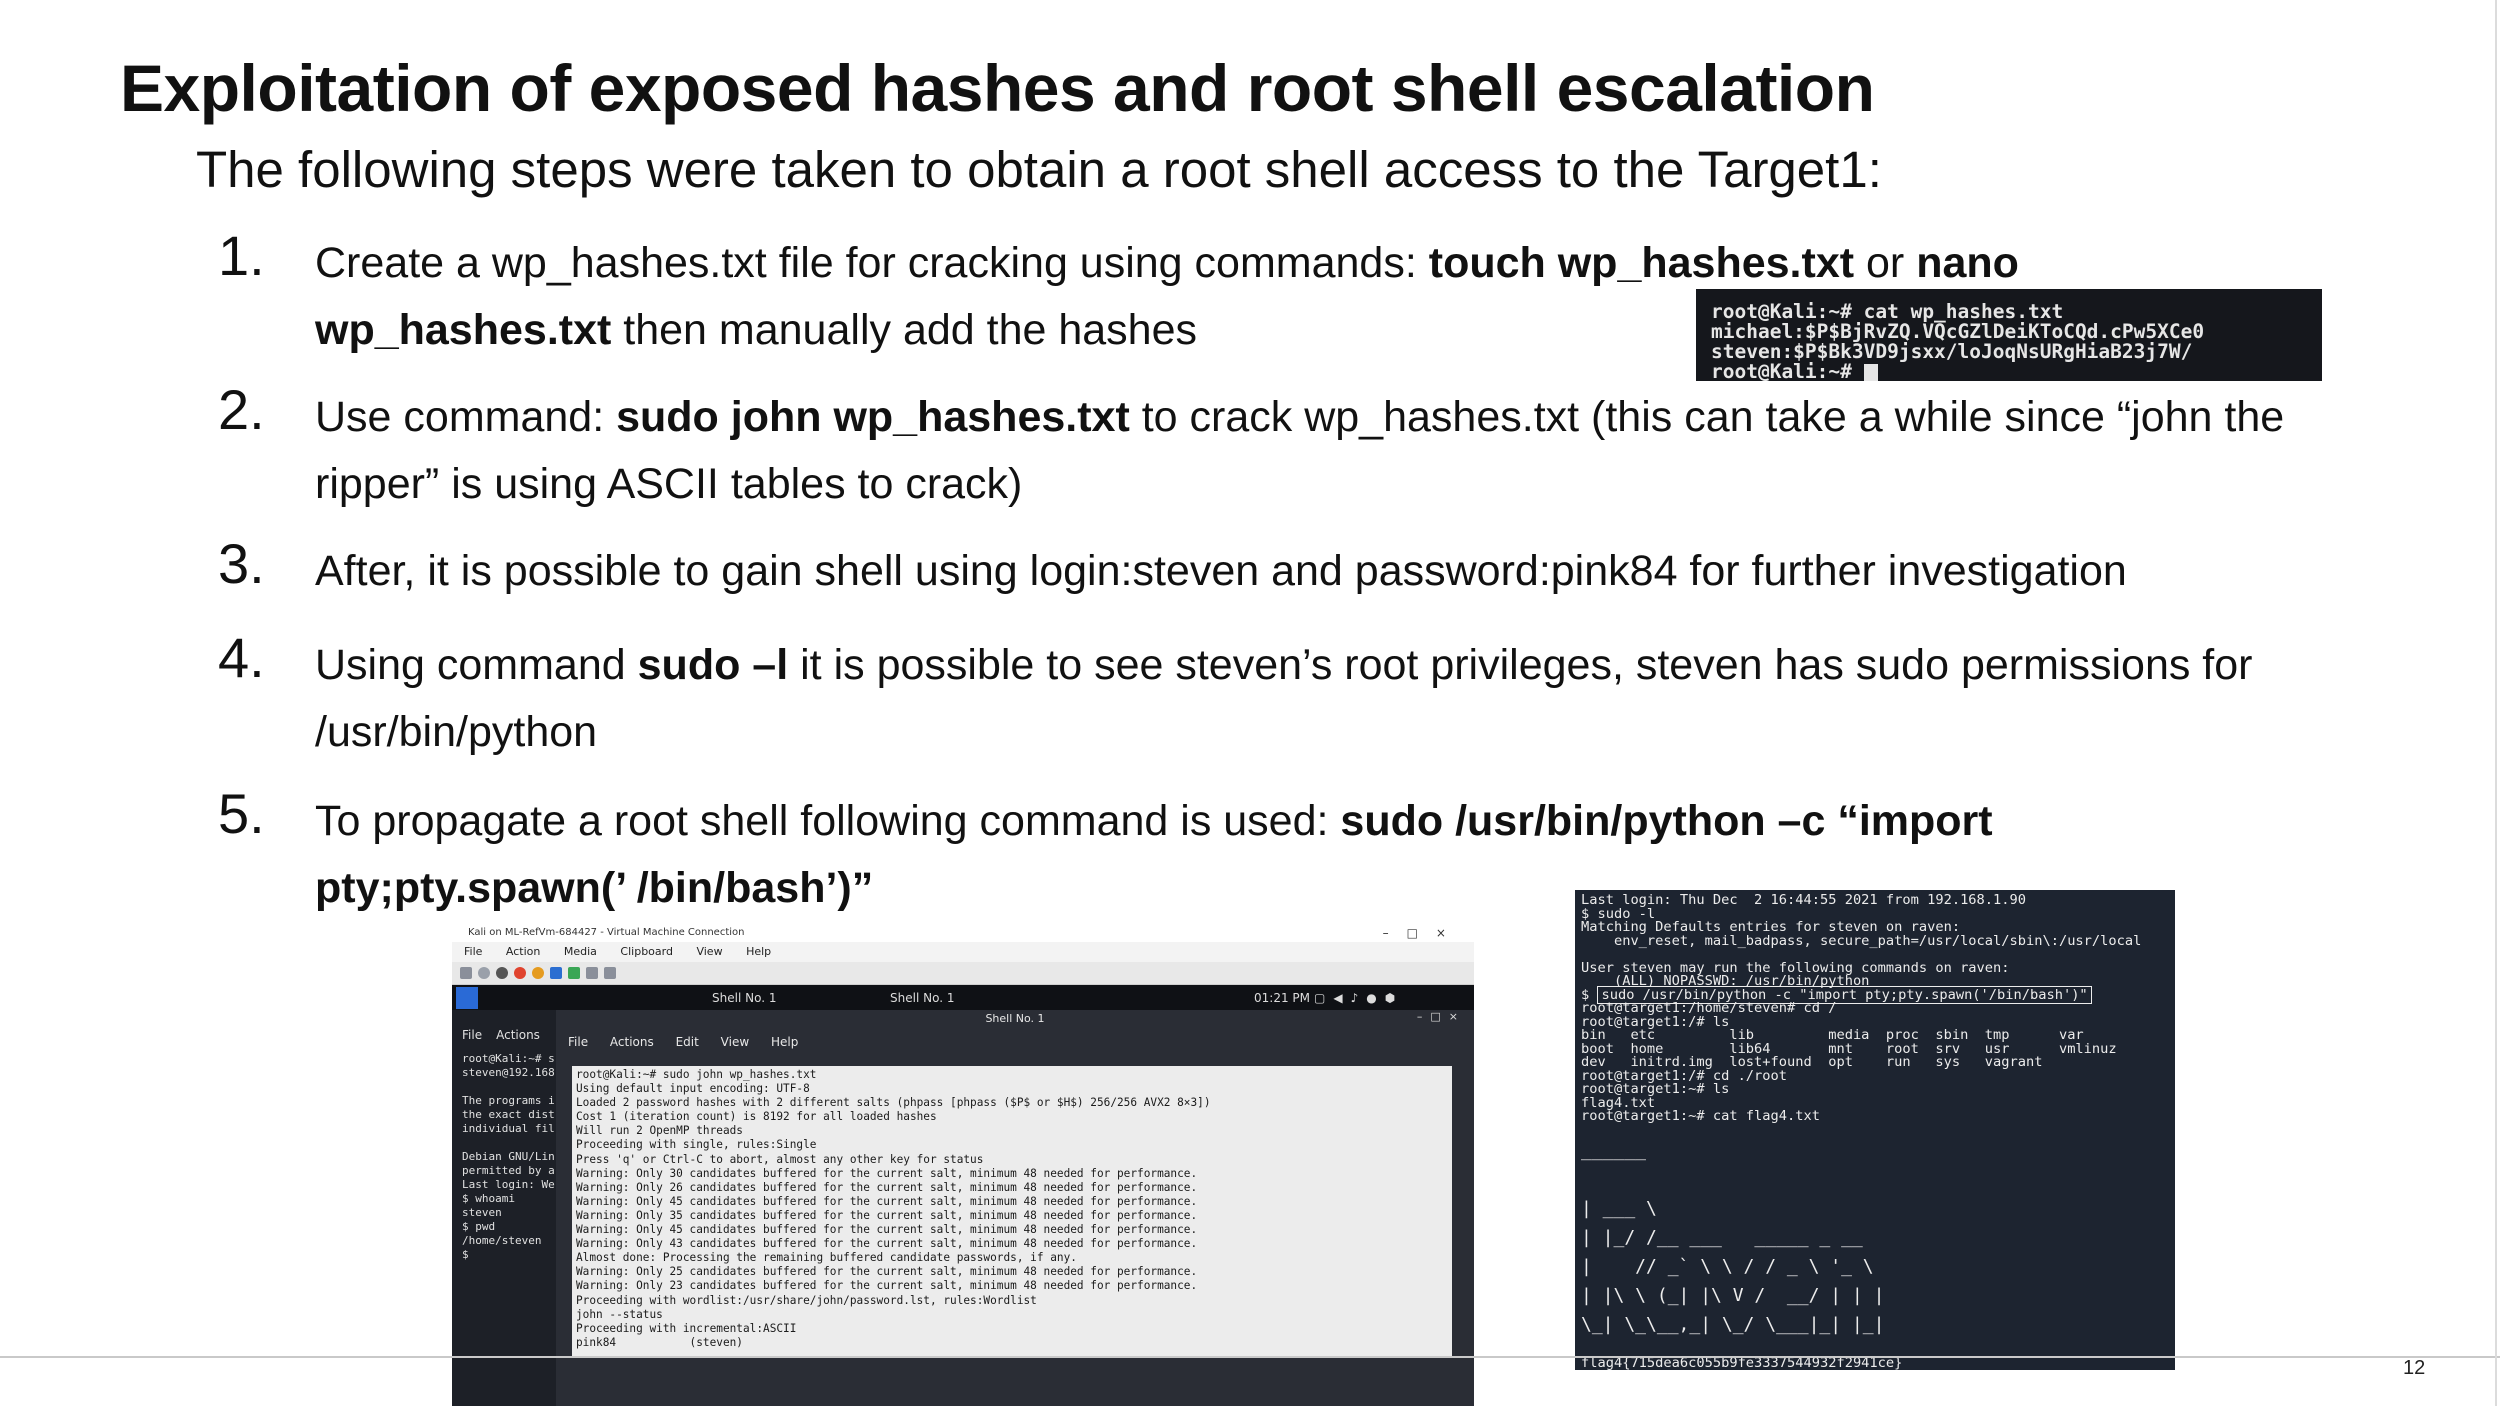 The image size is (2500, 1406). I want to click on terminal-line: Proceeding with single, rules:Single, so click(696, 1145).